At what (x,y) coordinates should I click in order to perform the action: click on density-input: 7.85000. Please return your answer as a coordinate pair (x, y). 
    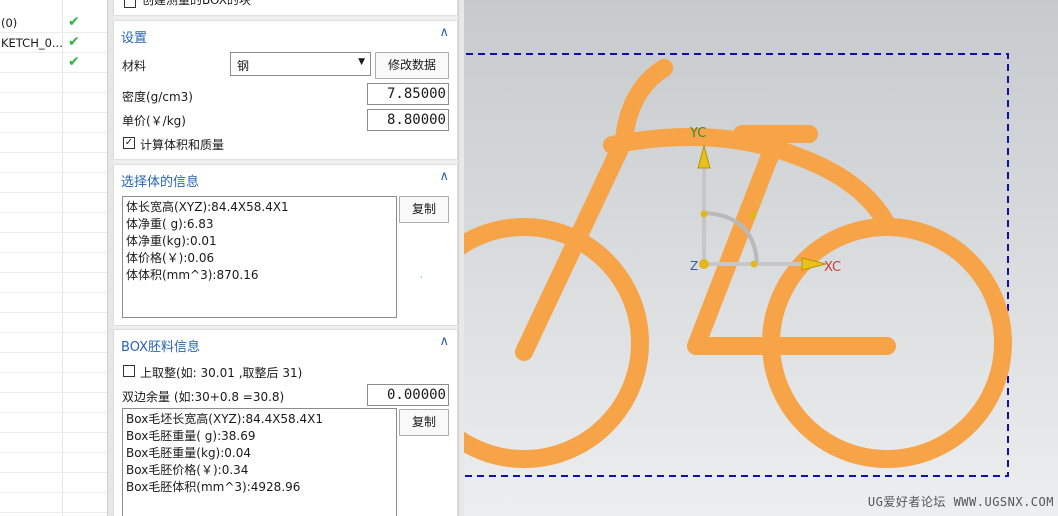
    Looking at the image, I should click on (408, 94).